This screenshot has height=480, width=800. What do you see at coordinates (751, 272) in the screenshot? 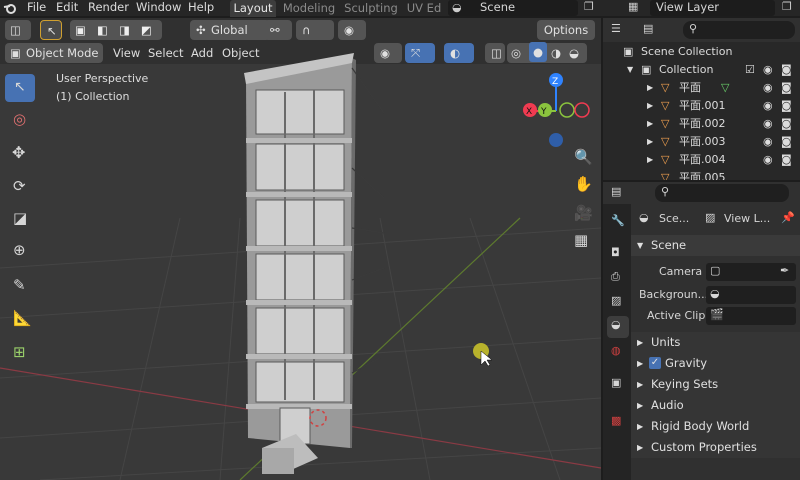
I see `camera-field: ▢ ✒` at bounding box center [751, 272].